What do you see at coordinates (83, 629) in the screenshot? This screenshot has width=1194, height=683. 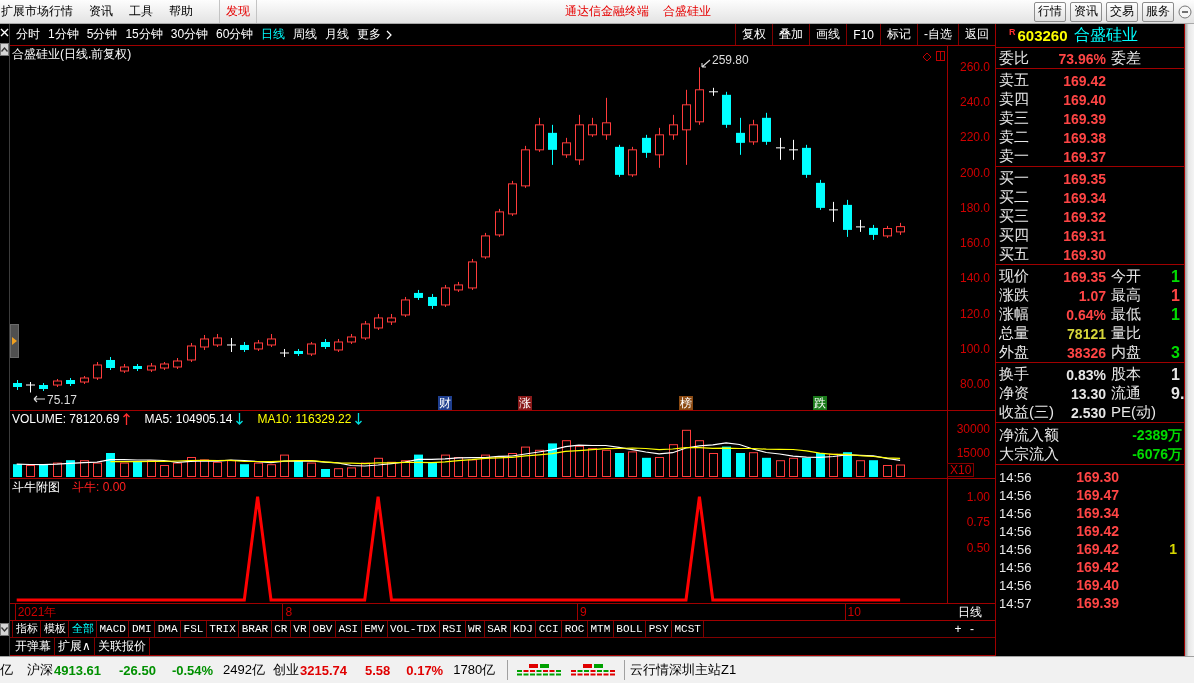 I see `indicator-tab: 全部` at bounding box center [83, 629].